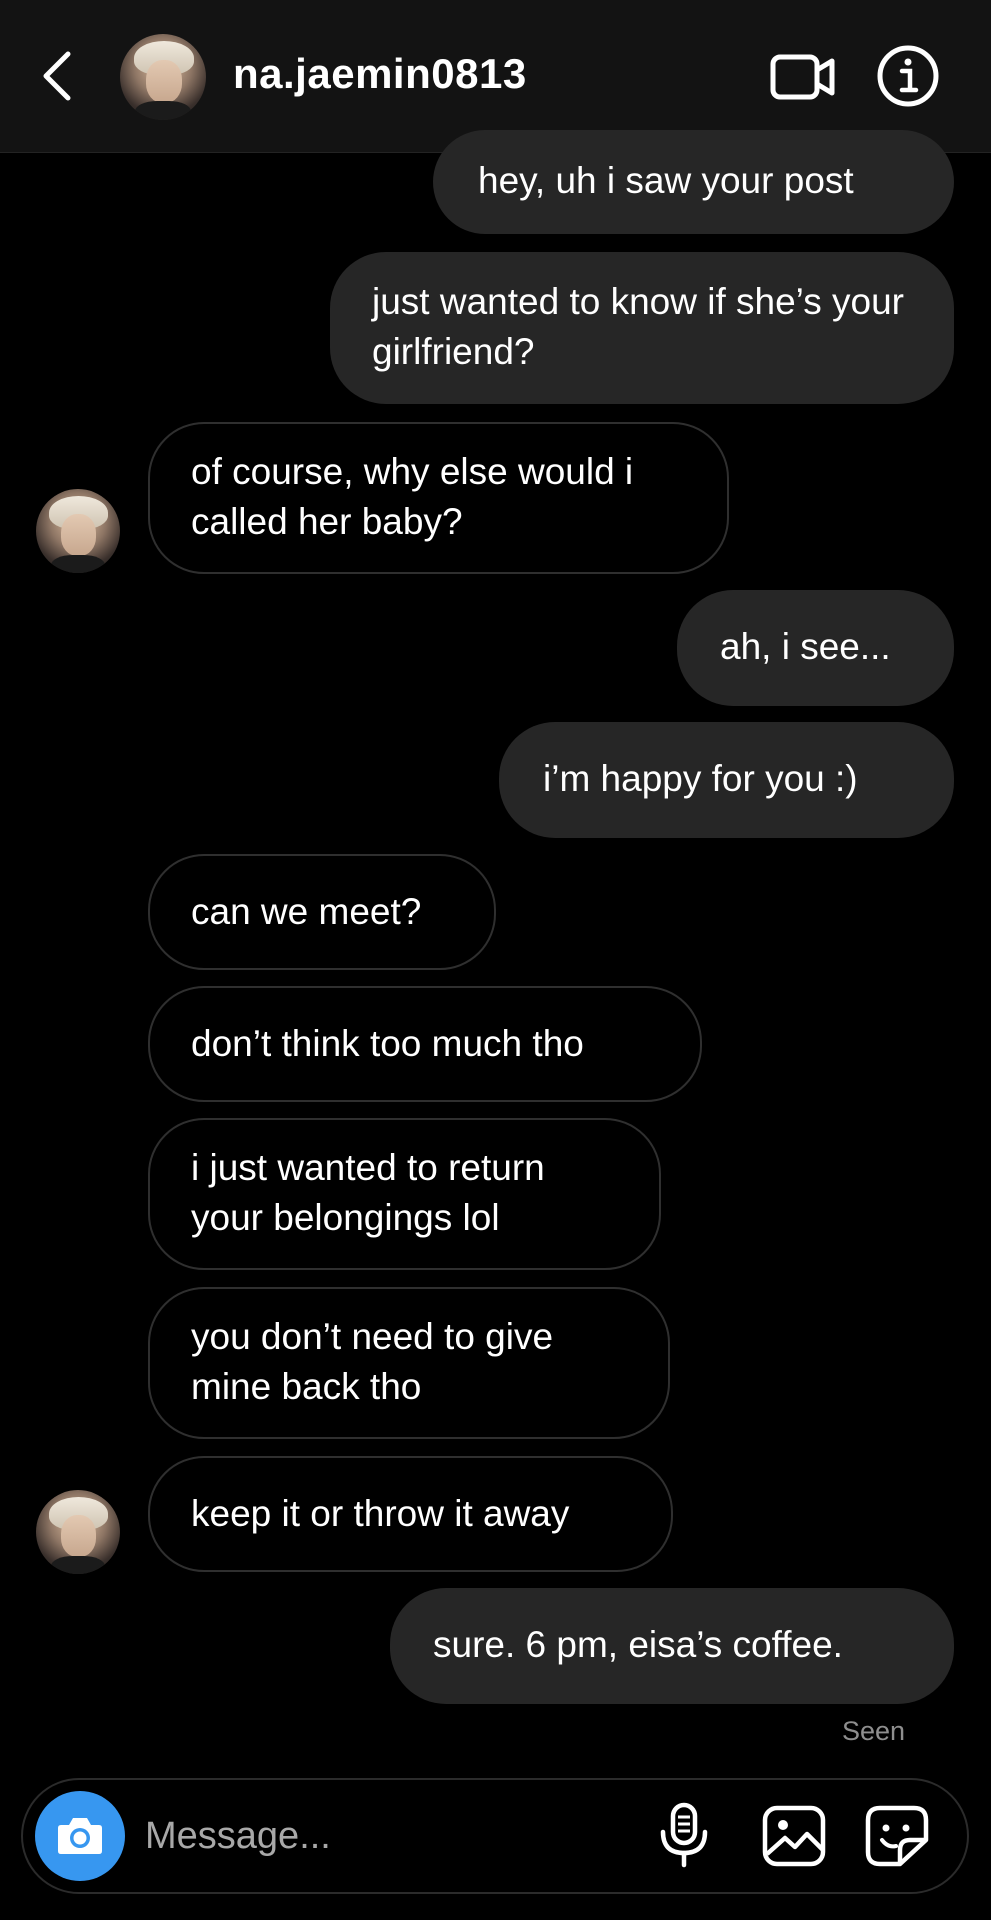  Describe the element at coordinates (395, 1836) in the screenshot. I see `message-input` at that location.